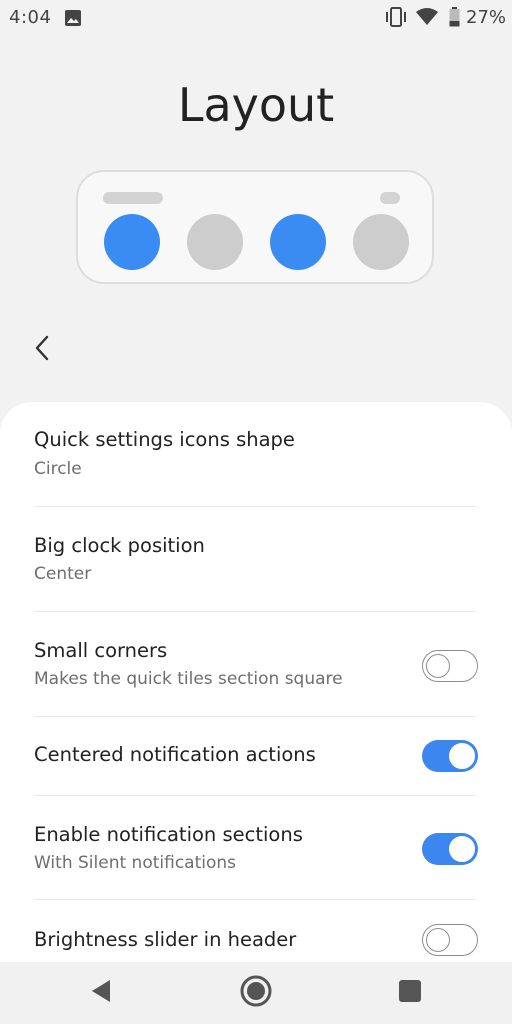 The height and width of the screenshot is (1024, 512). What do you see at coordinates (486, 17) in the screenshot?
I see `battery-percentage: 27%` at bounding box center [486, 17].